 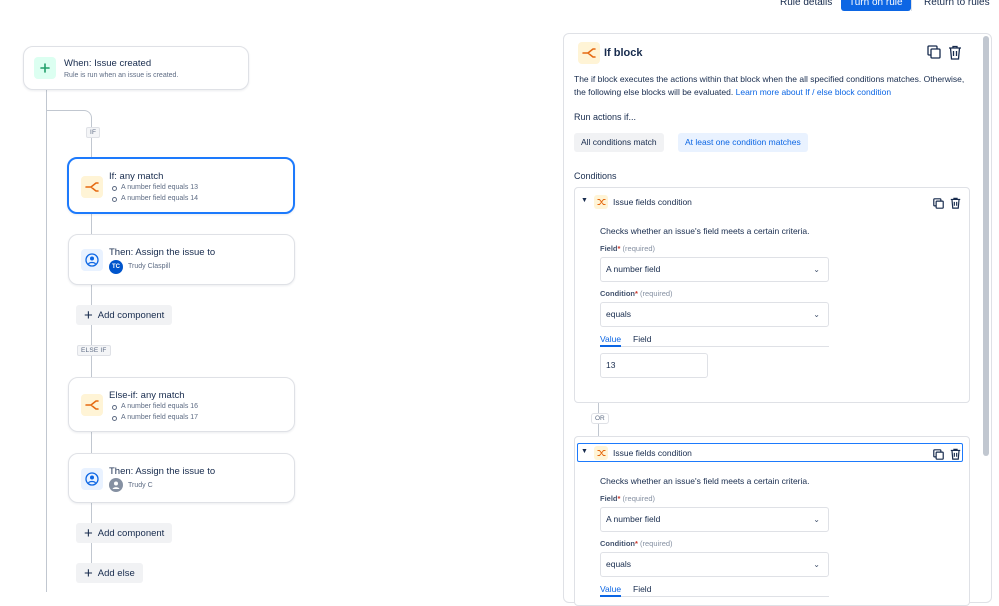 What do you see at coordinates (633, 269) in the screenshot?
I see `field-select-value-1: A number field` at bounding box center [633, 269].